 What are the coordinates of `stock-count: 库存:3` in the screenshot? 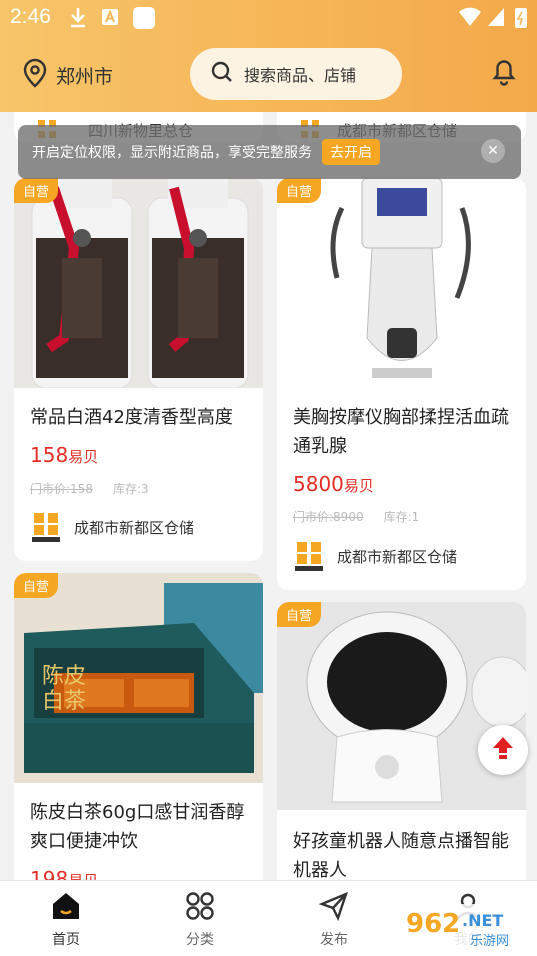 It's located at (130, 489).